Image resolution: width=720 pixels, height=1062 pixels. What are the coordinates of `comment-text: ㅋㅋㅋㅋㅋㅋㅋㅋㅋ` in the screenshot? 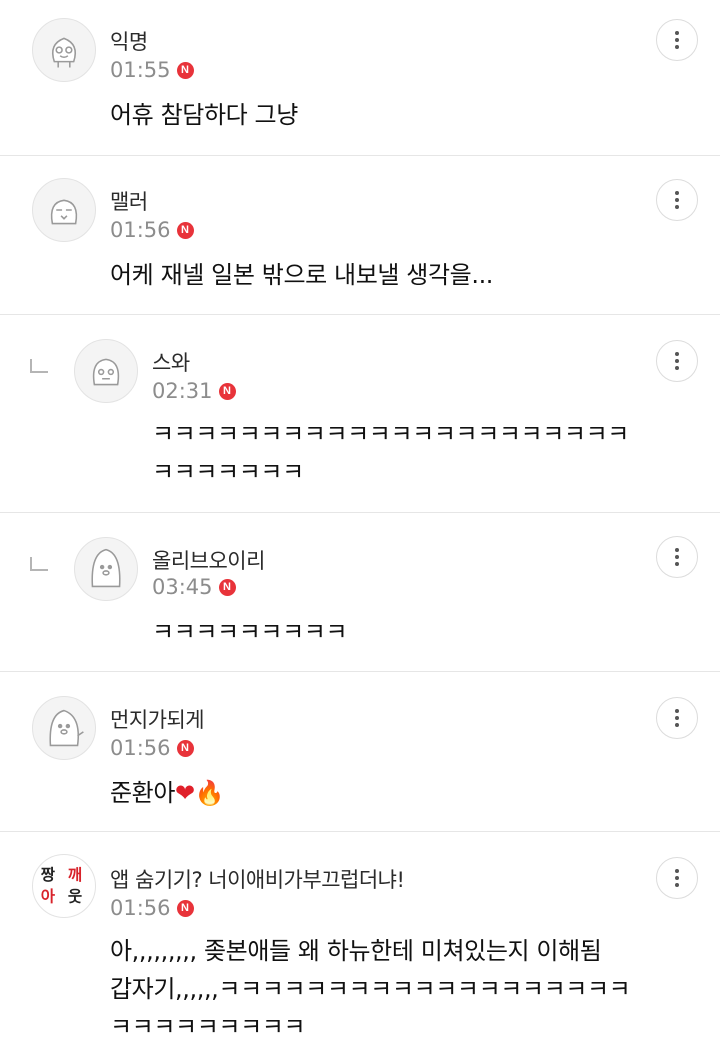 It's located at (250, 632).